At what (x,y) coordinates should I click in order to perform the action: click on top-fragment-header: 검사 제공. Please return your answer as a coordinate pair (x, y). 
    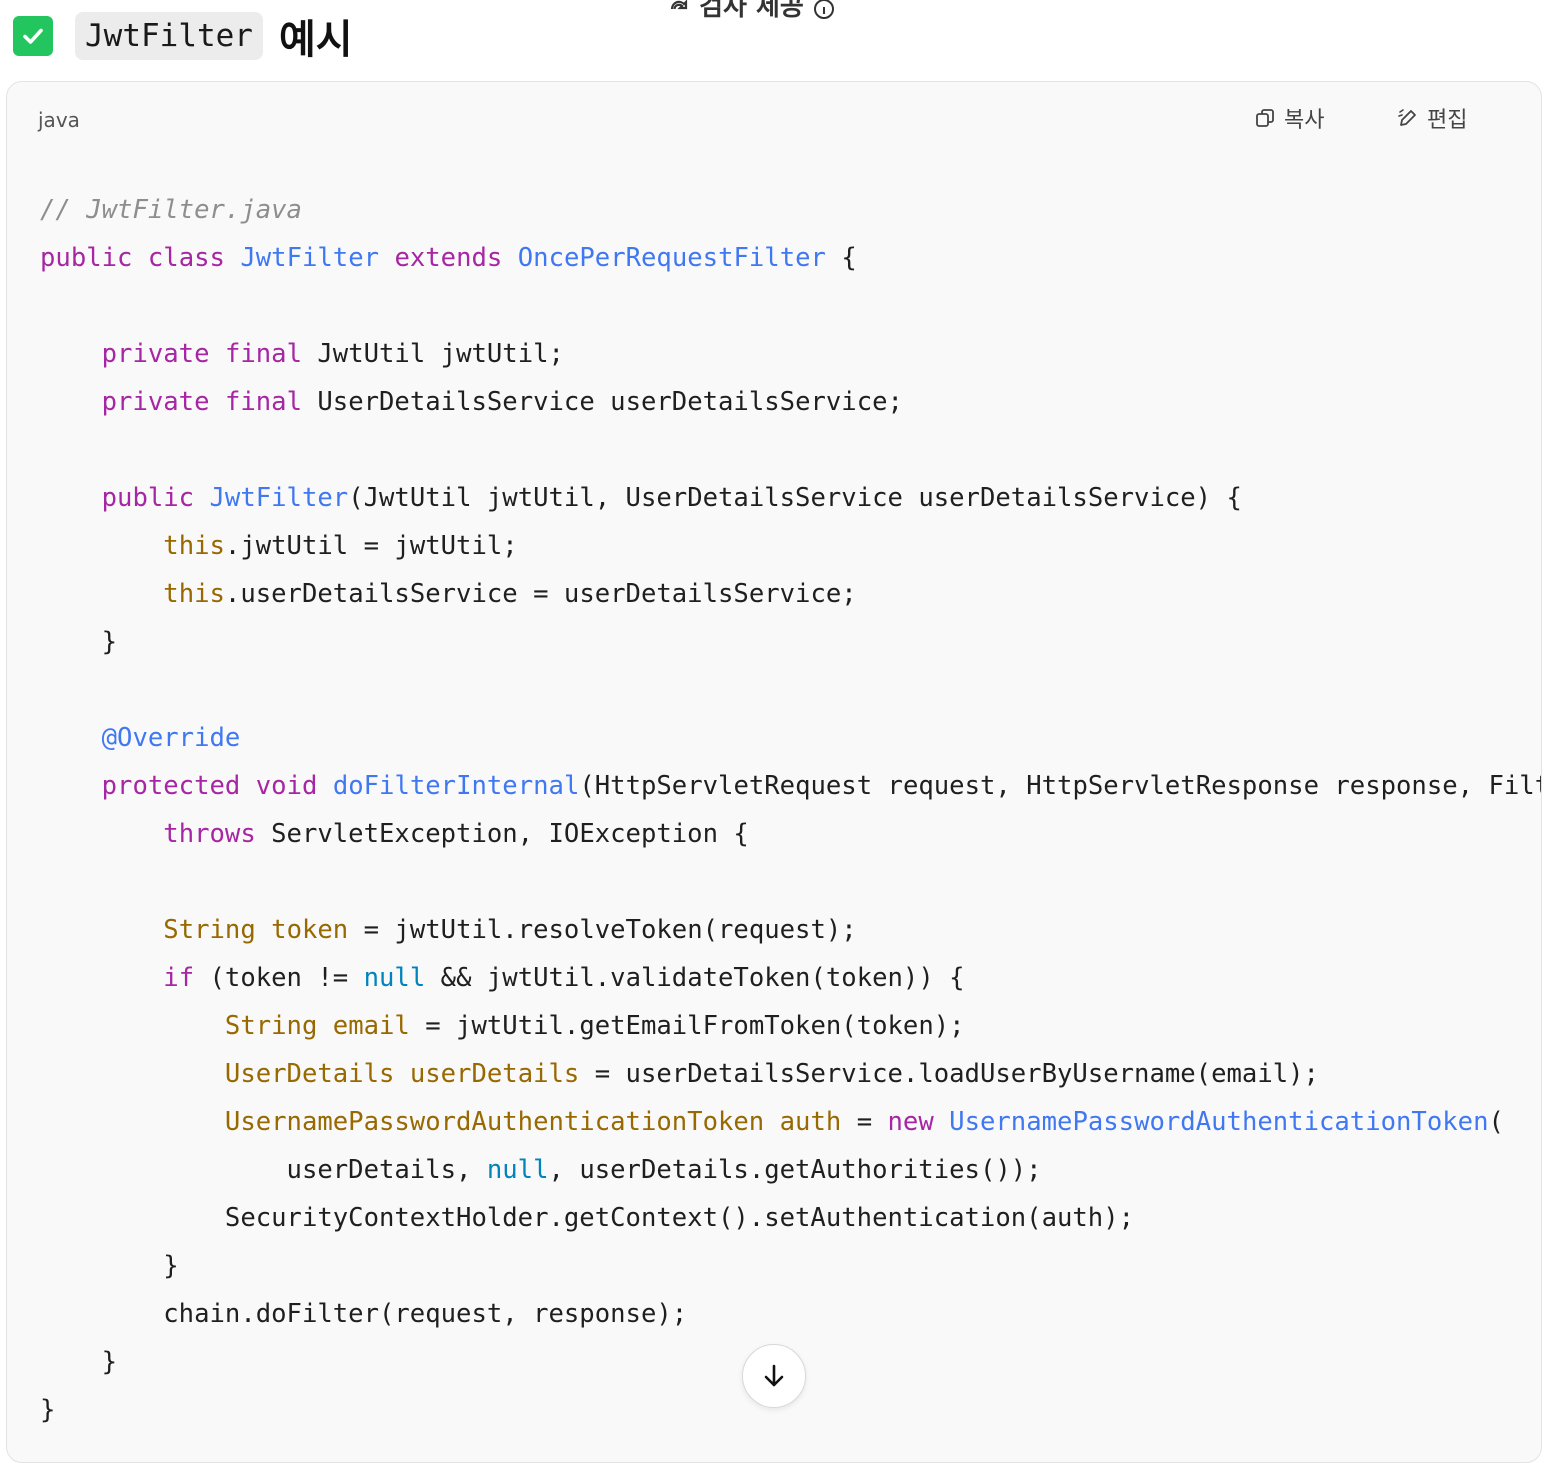
    Looking at the image, I should click on (751, 11).